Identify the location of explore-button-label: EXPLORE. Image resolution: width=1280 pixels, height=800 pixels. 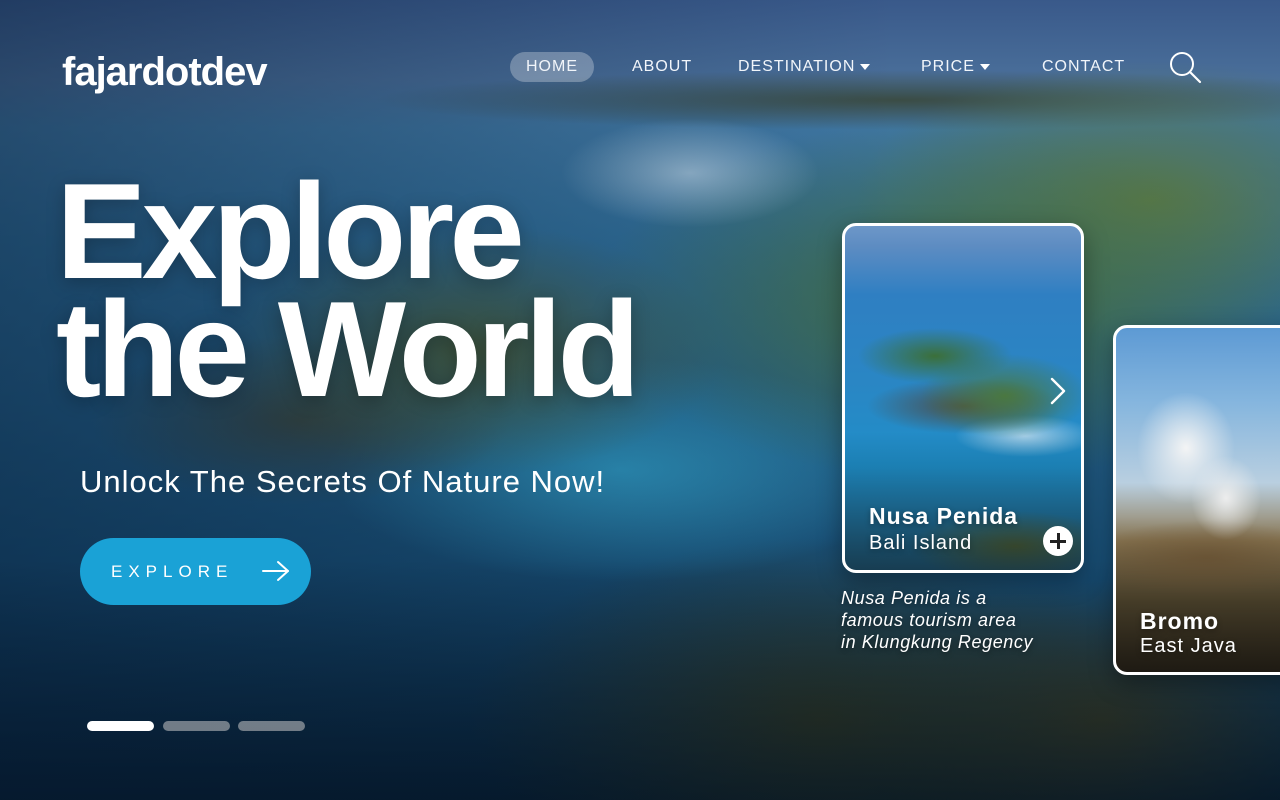
(172, 571).